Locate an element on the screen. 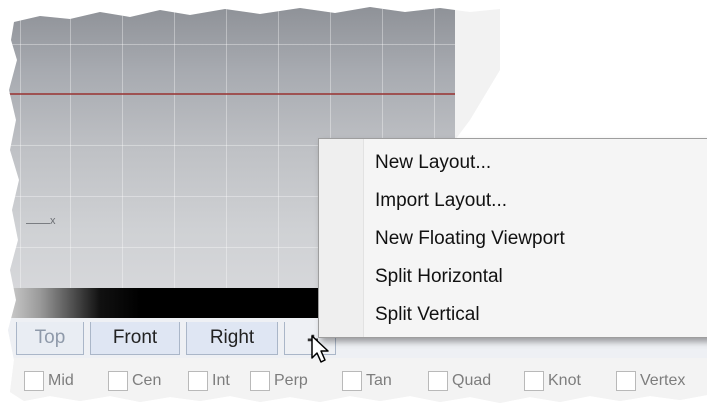  menu-icon-gutter is located at coordinates (341, 238).